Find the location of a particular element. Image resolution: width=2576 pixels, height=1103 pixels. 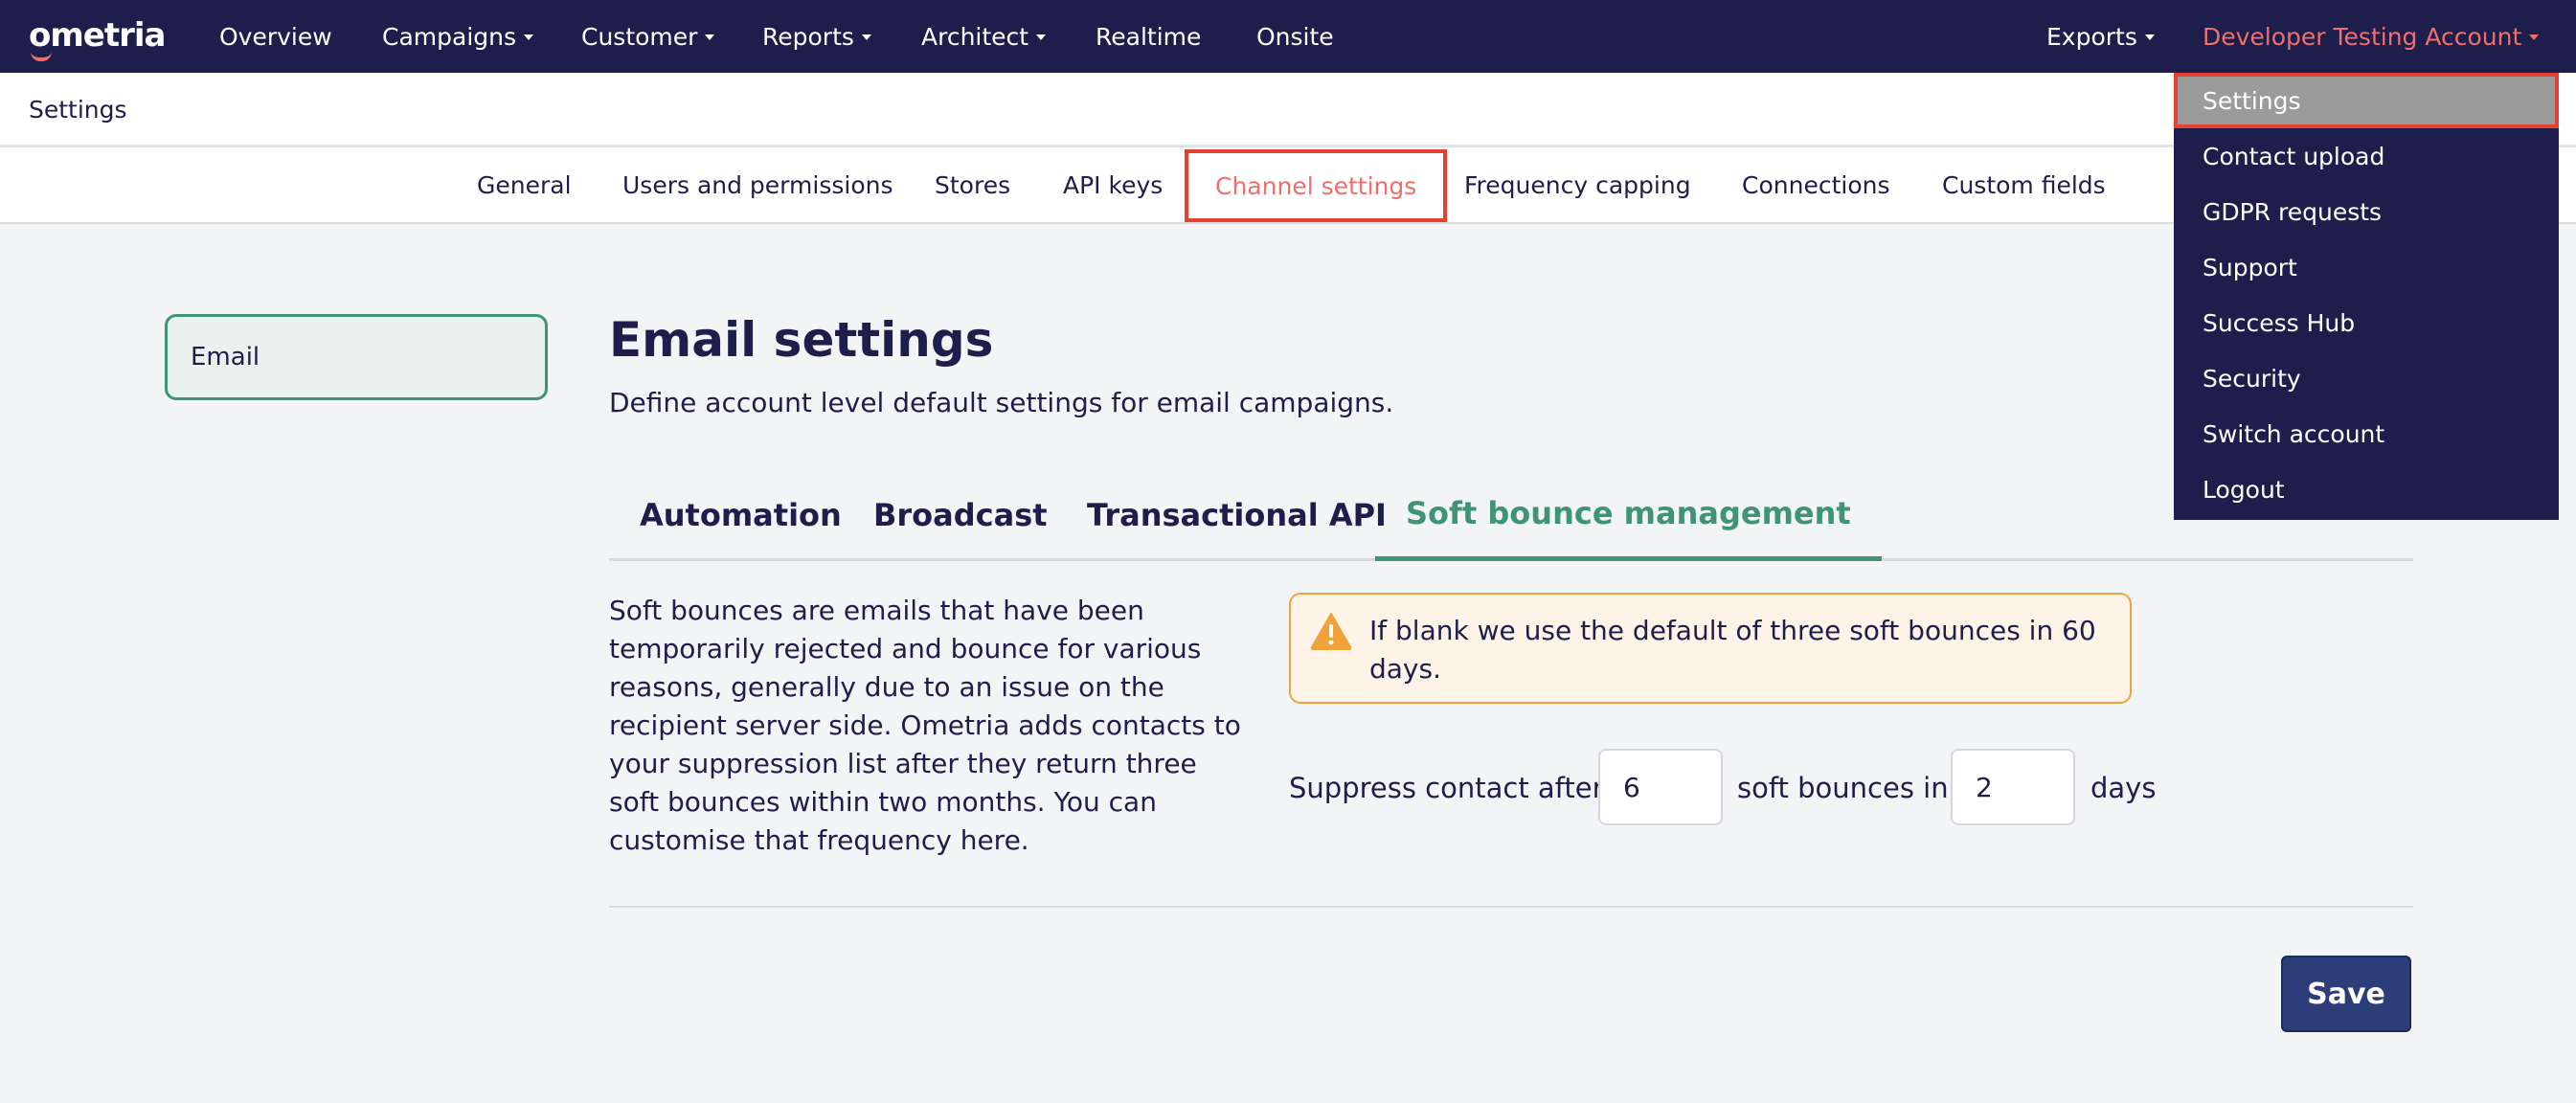

tab-frequency-capping: Frequency capping is located at coordinates (1577, 184).